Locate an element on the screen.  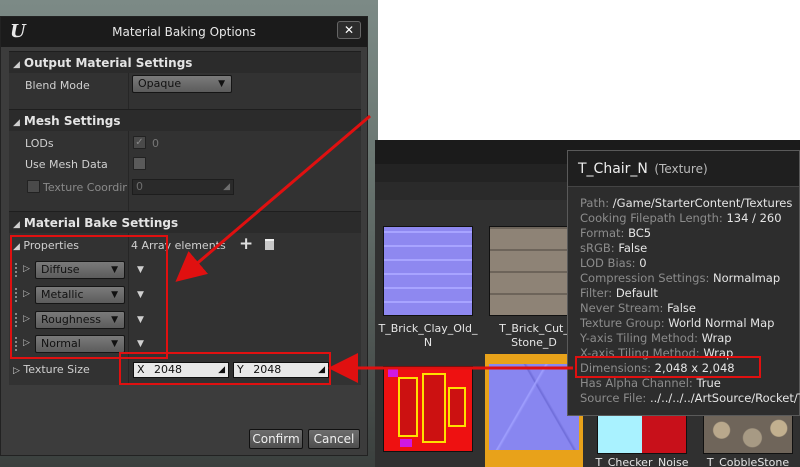
asset-label: T_CobbleStone is located at coordinates (748, 461).